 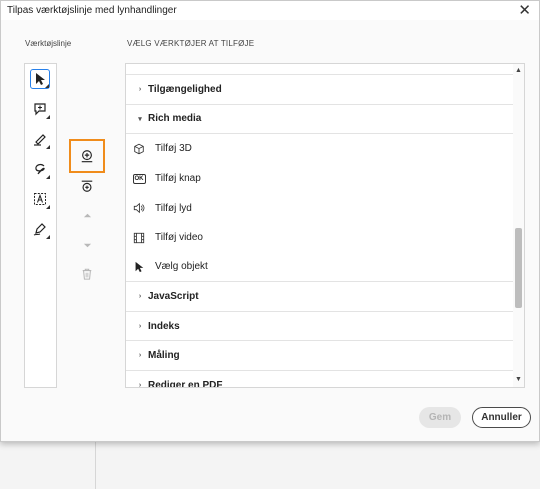 What do you see at coordinates (319, 69) in the screenshot?
I see `list-top-row` at bounding box center [319, 69].